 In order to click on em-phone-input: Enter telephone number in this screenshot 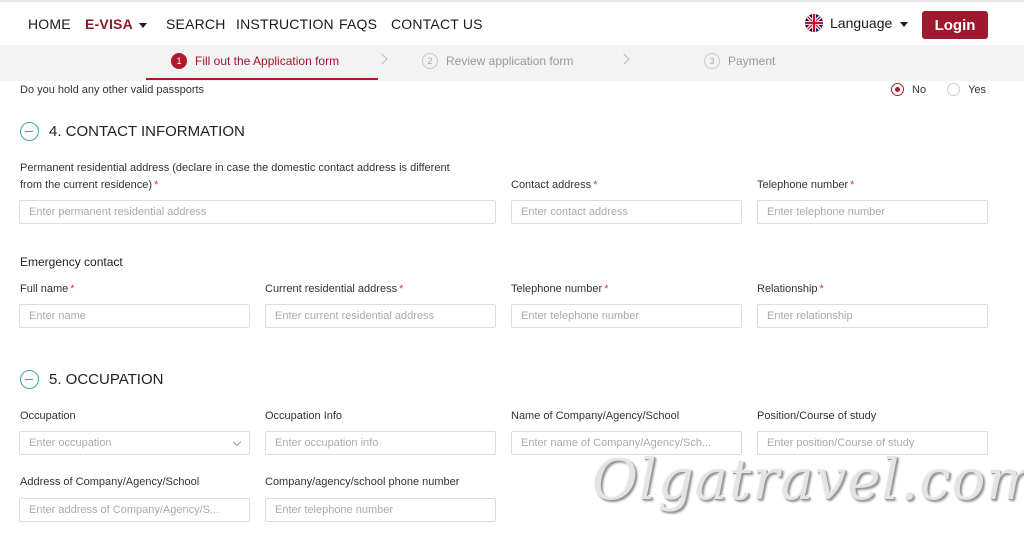, I will do `click(626, 316)`.